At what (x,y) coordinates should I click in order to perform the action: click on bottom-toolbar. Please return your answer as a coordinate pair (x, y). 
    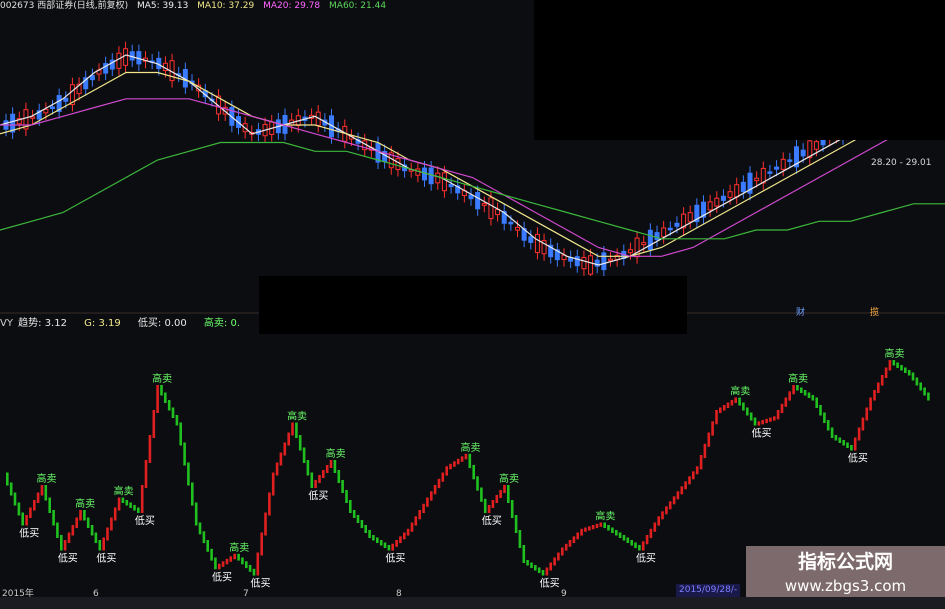
    Looking at the image, I should click on (472, 603).